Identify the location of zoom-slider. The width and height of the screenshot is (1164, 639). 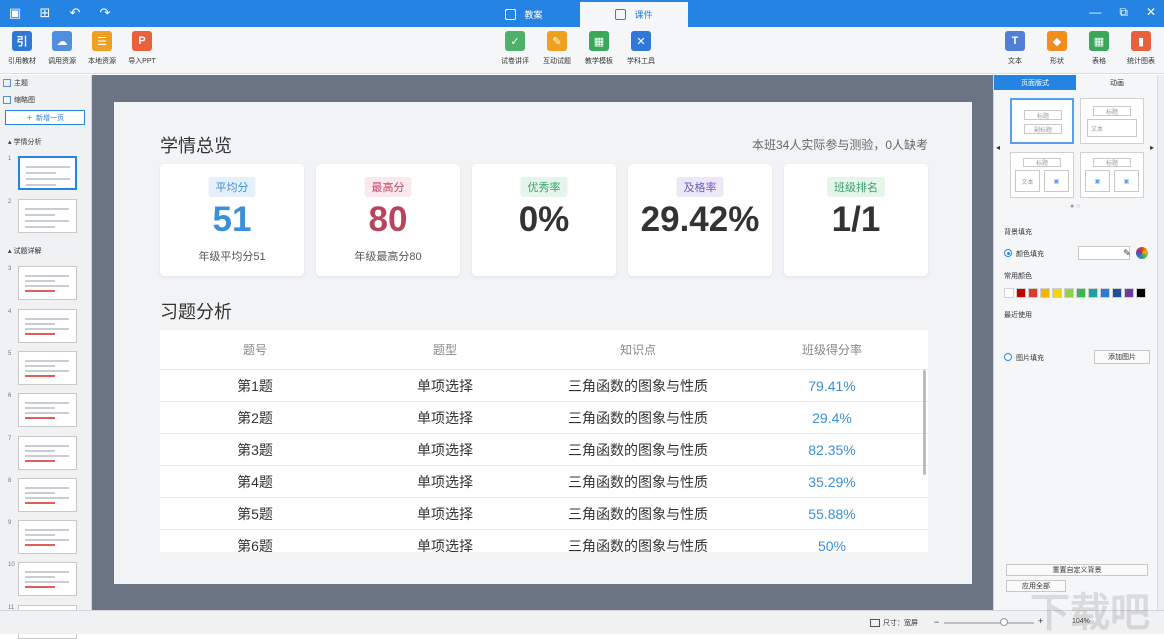
(989, 623).